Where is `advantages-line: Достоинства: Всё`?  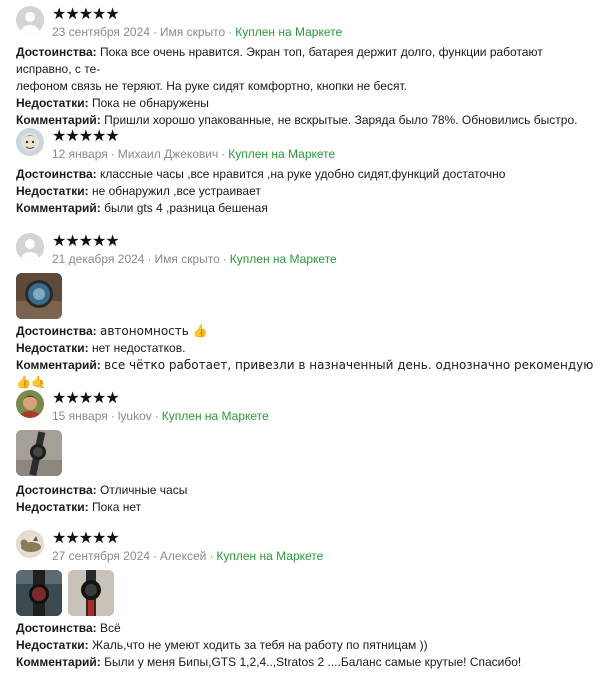
advantages-line: Достоинства: Всё is located at coordinates (306, 628).